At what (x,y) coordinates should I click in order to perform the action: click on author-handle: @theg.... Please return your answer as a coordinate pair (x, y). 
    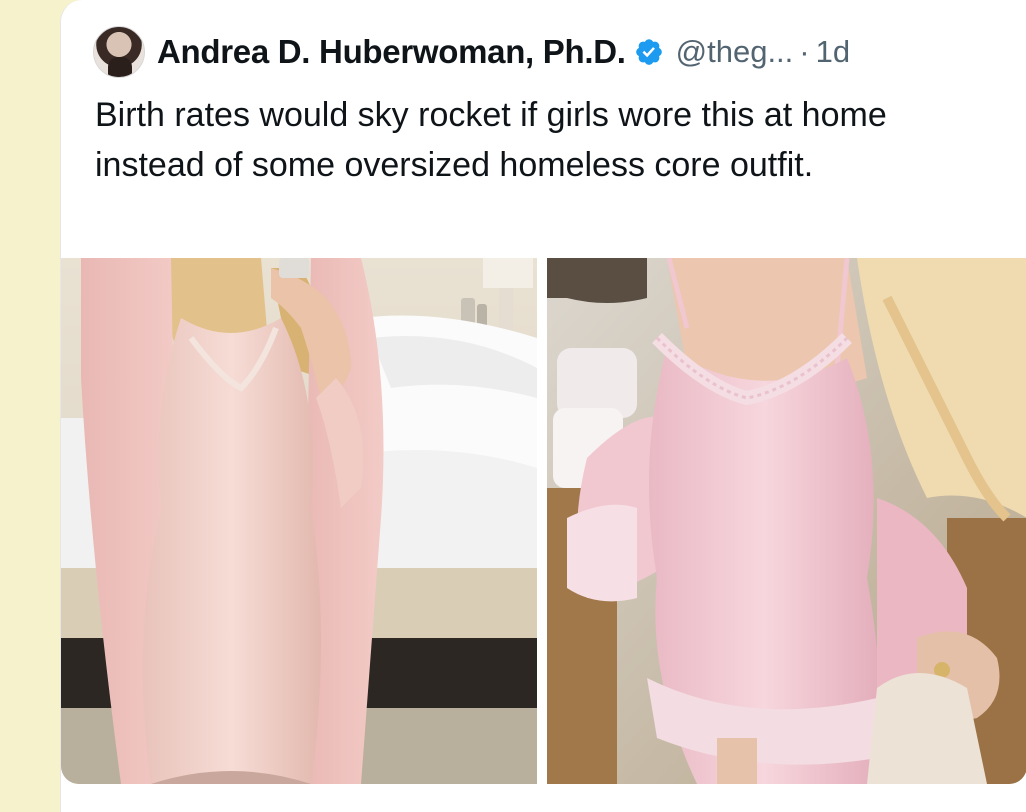
    Looking at the image, I should click on (735, 52).